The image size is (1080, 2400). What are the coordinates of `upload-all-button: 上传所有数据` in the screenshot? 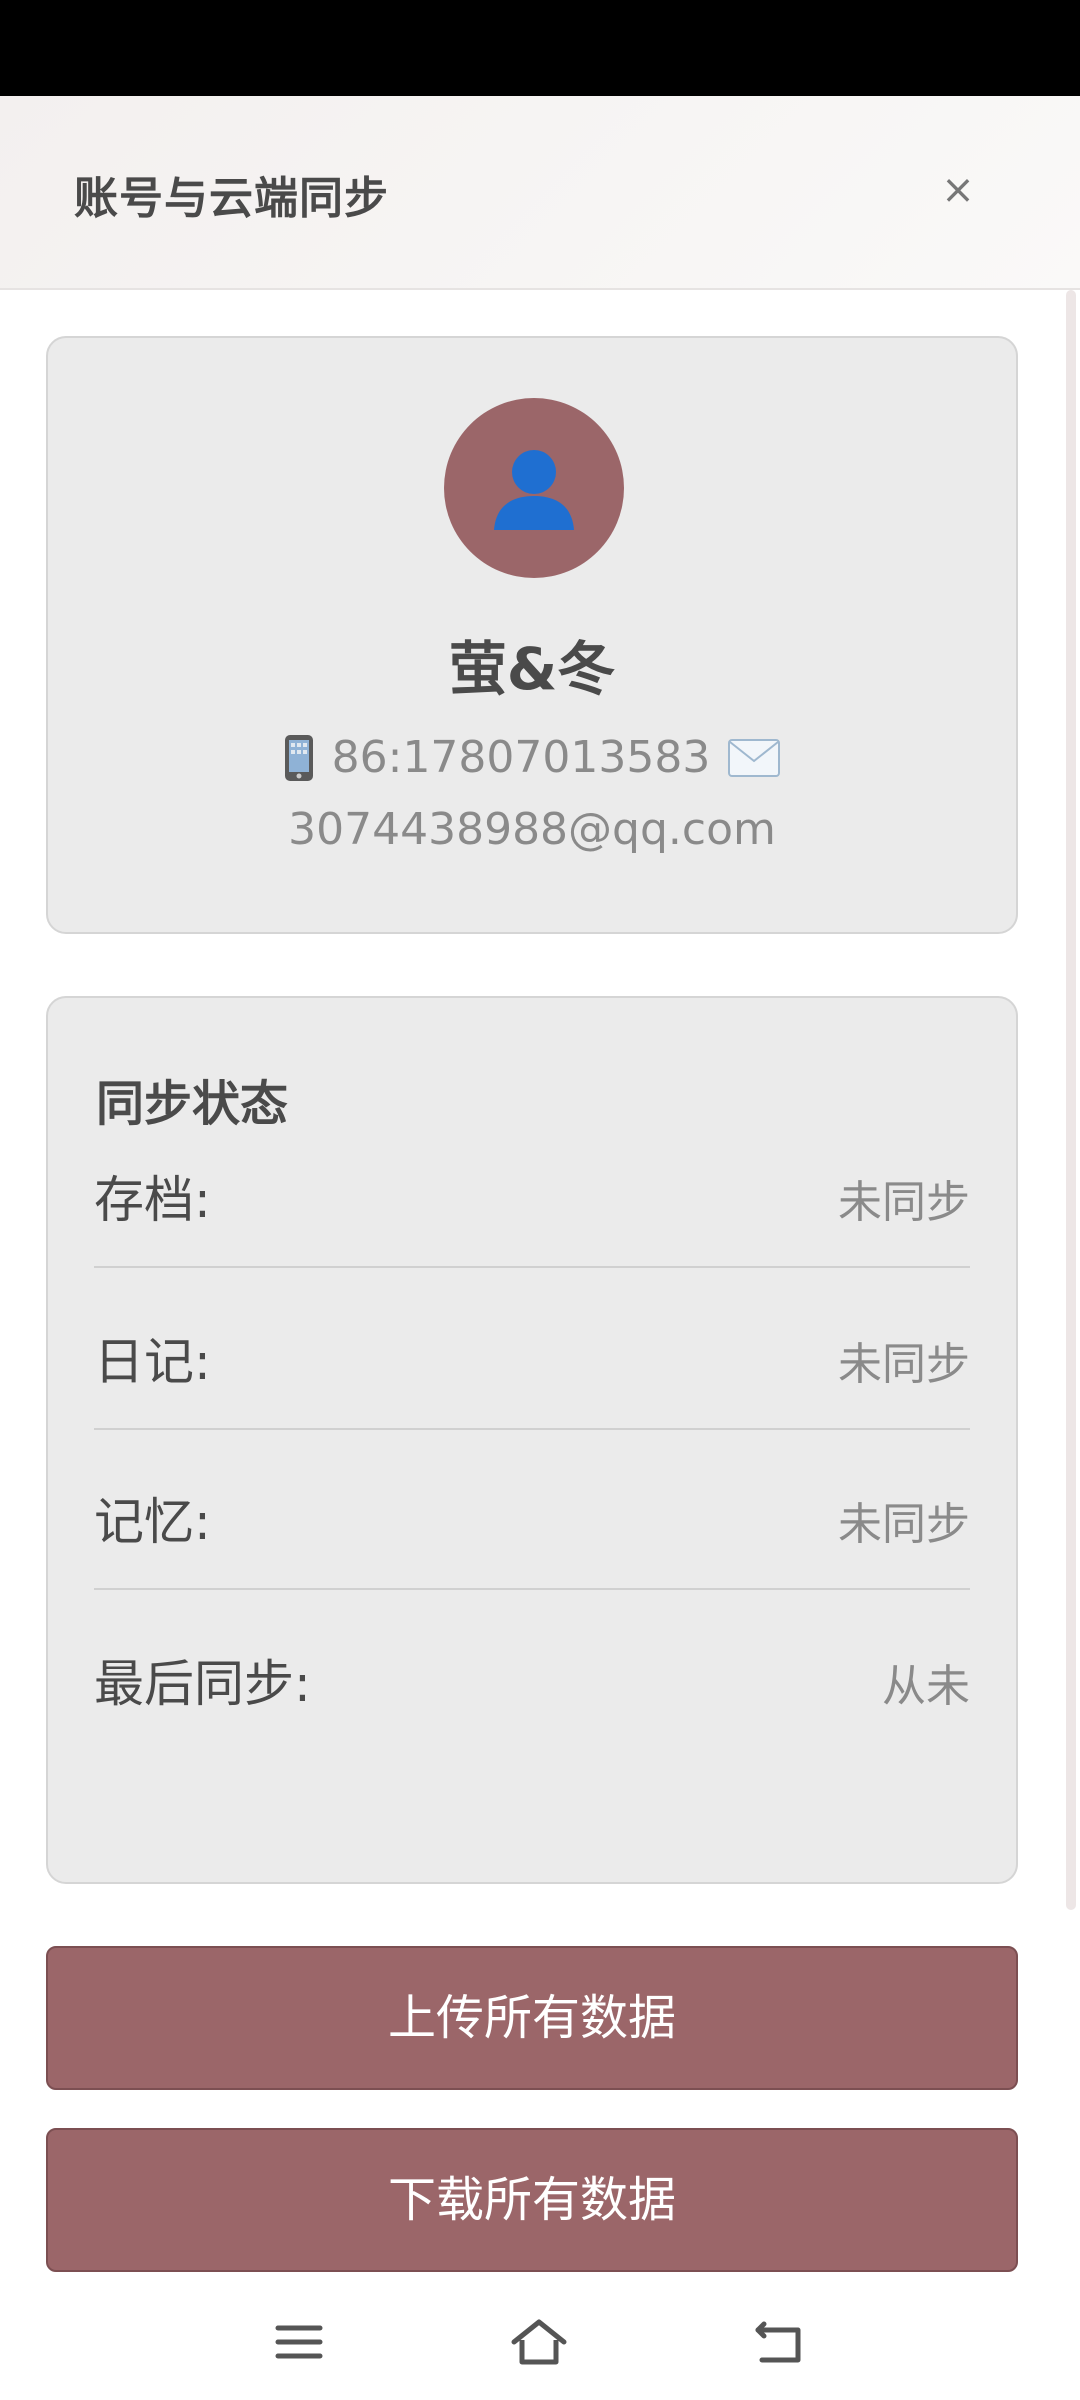 It's located at (532, 2018).